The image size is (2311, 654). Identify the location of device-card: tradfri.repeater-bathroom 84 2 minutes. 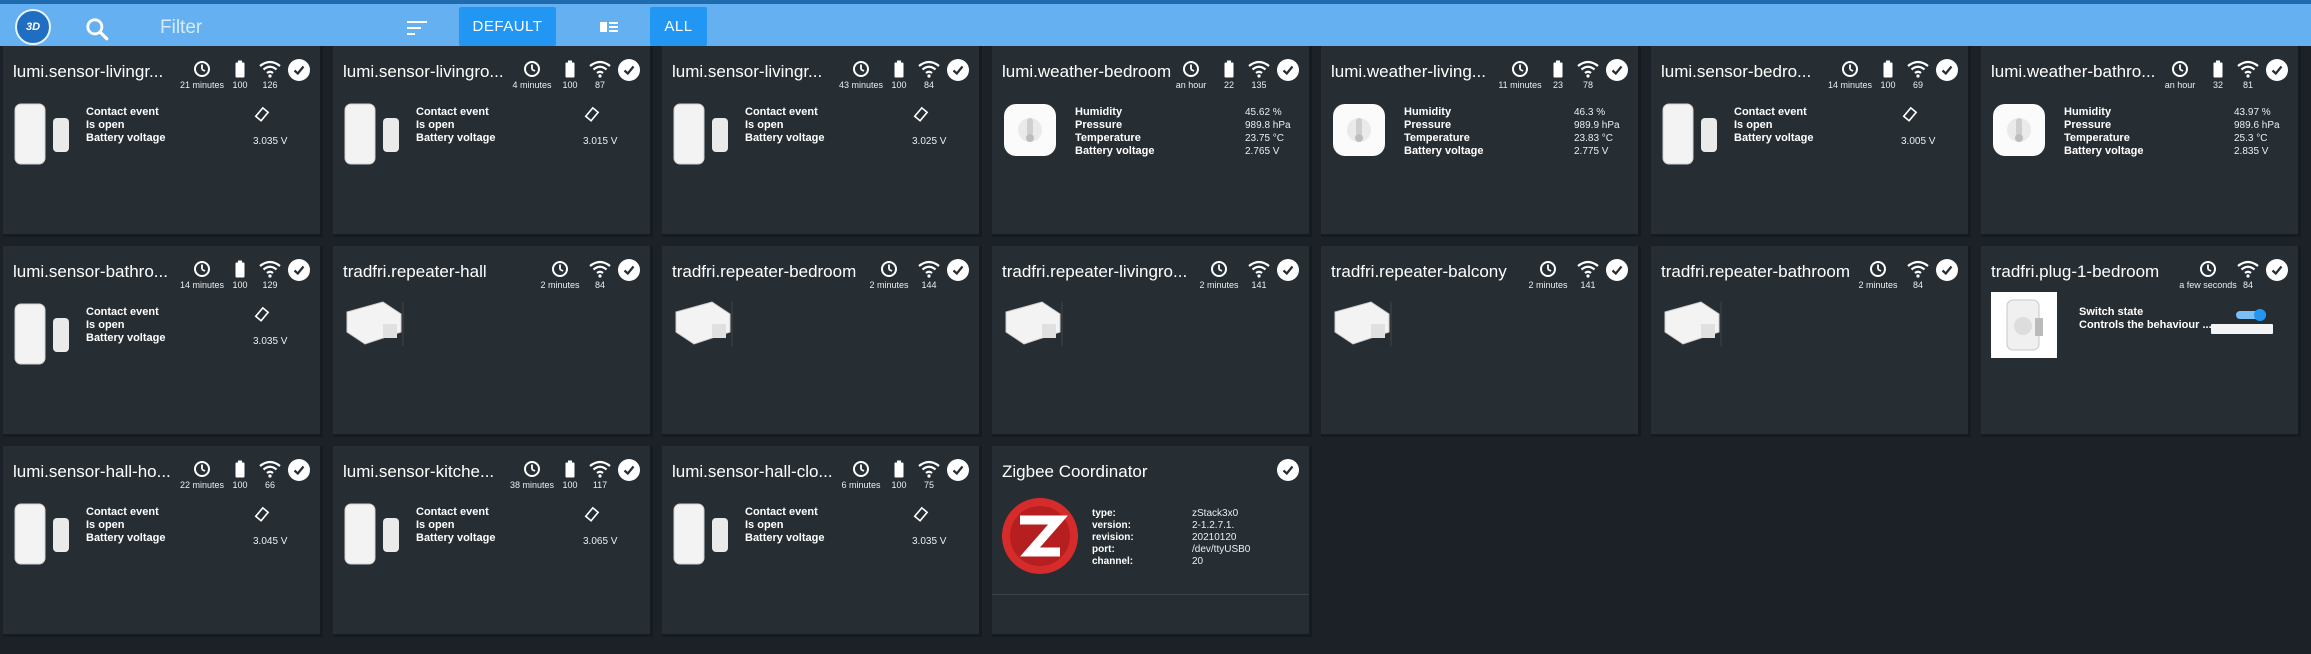
(1811, 341).